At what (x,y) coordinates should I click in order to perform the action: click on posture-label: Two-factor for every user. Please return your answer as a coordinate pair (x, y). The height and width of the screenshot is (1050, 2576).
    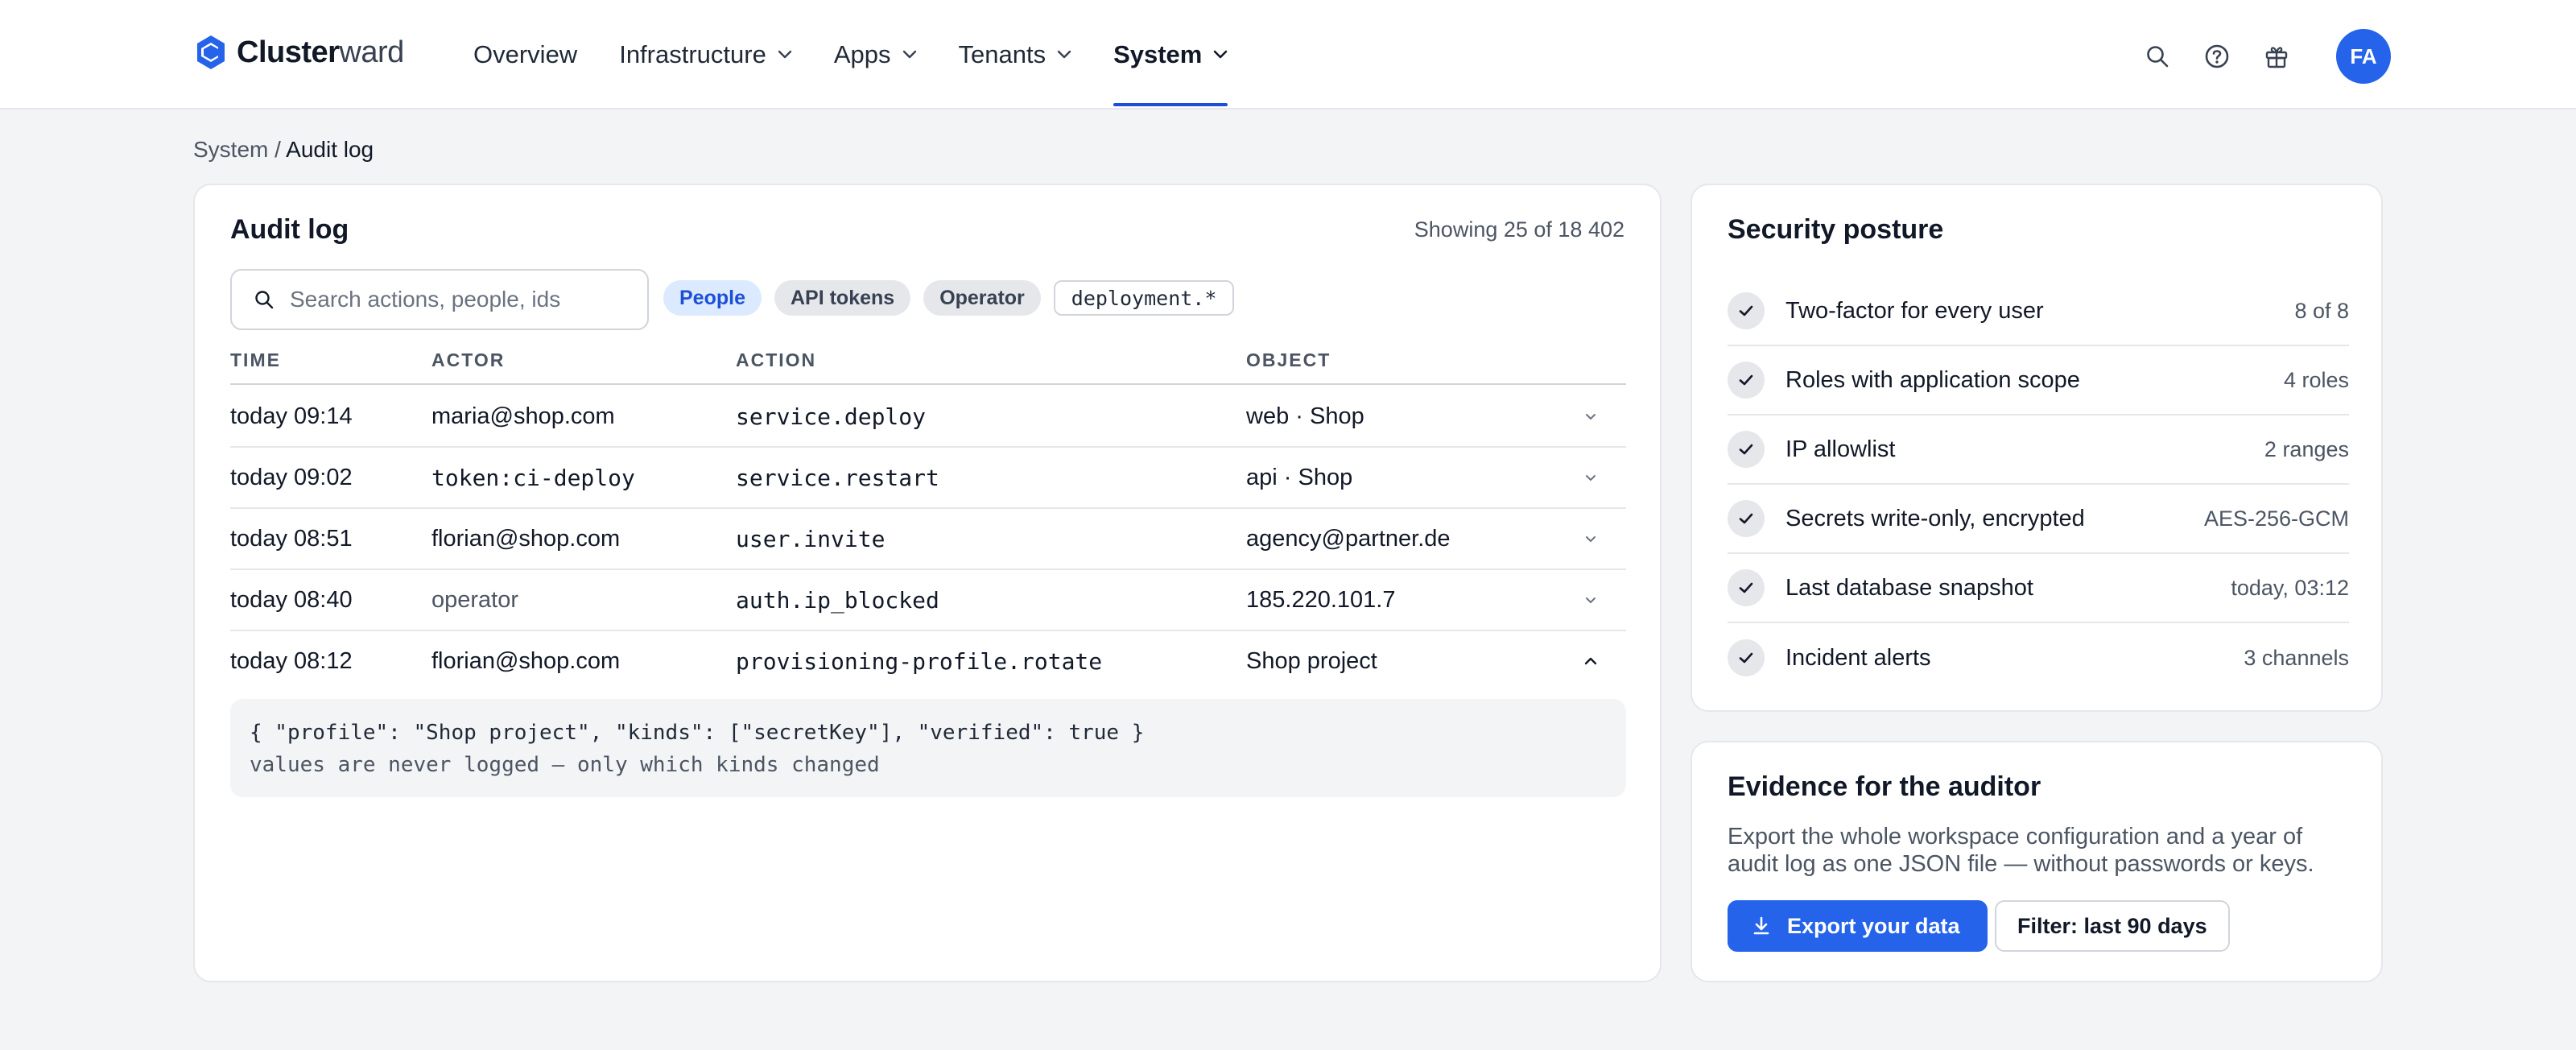
    Looking at the image, I should click on (1914, 310).